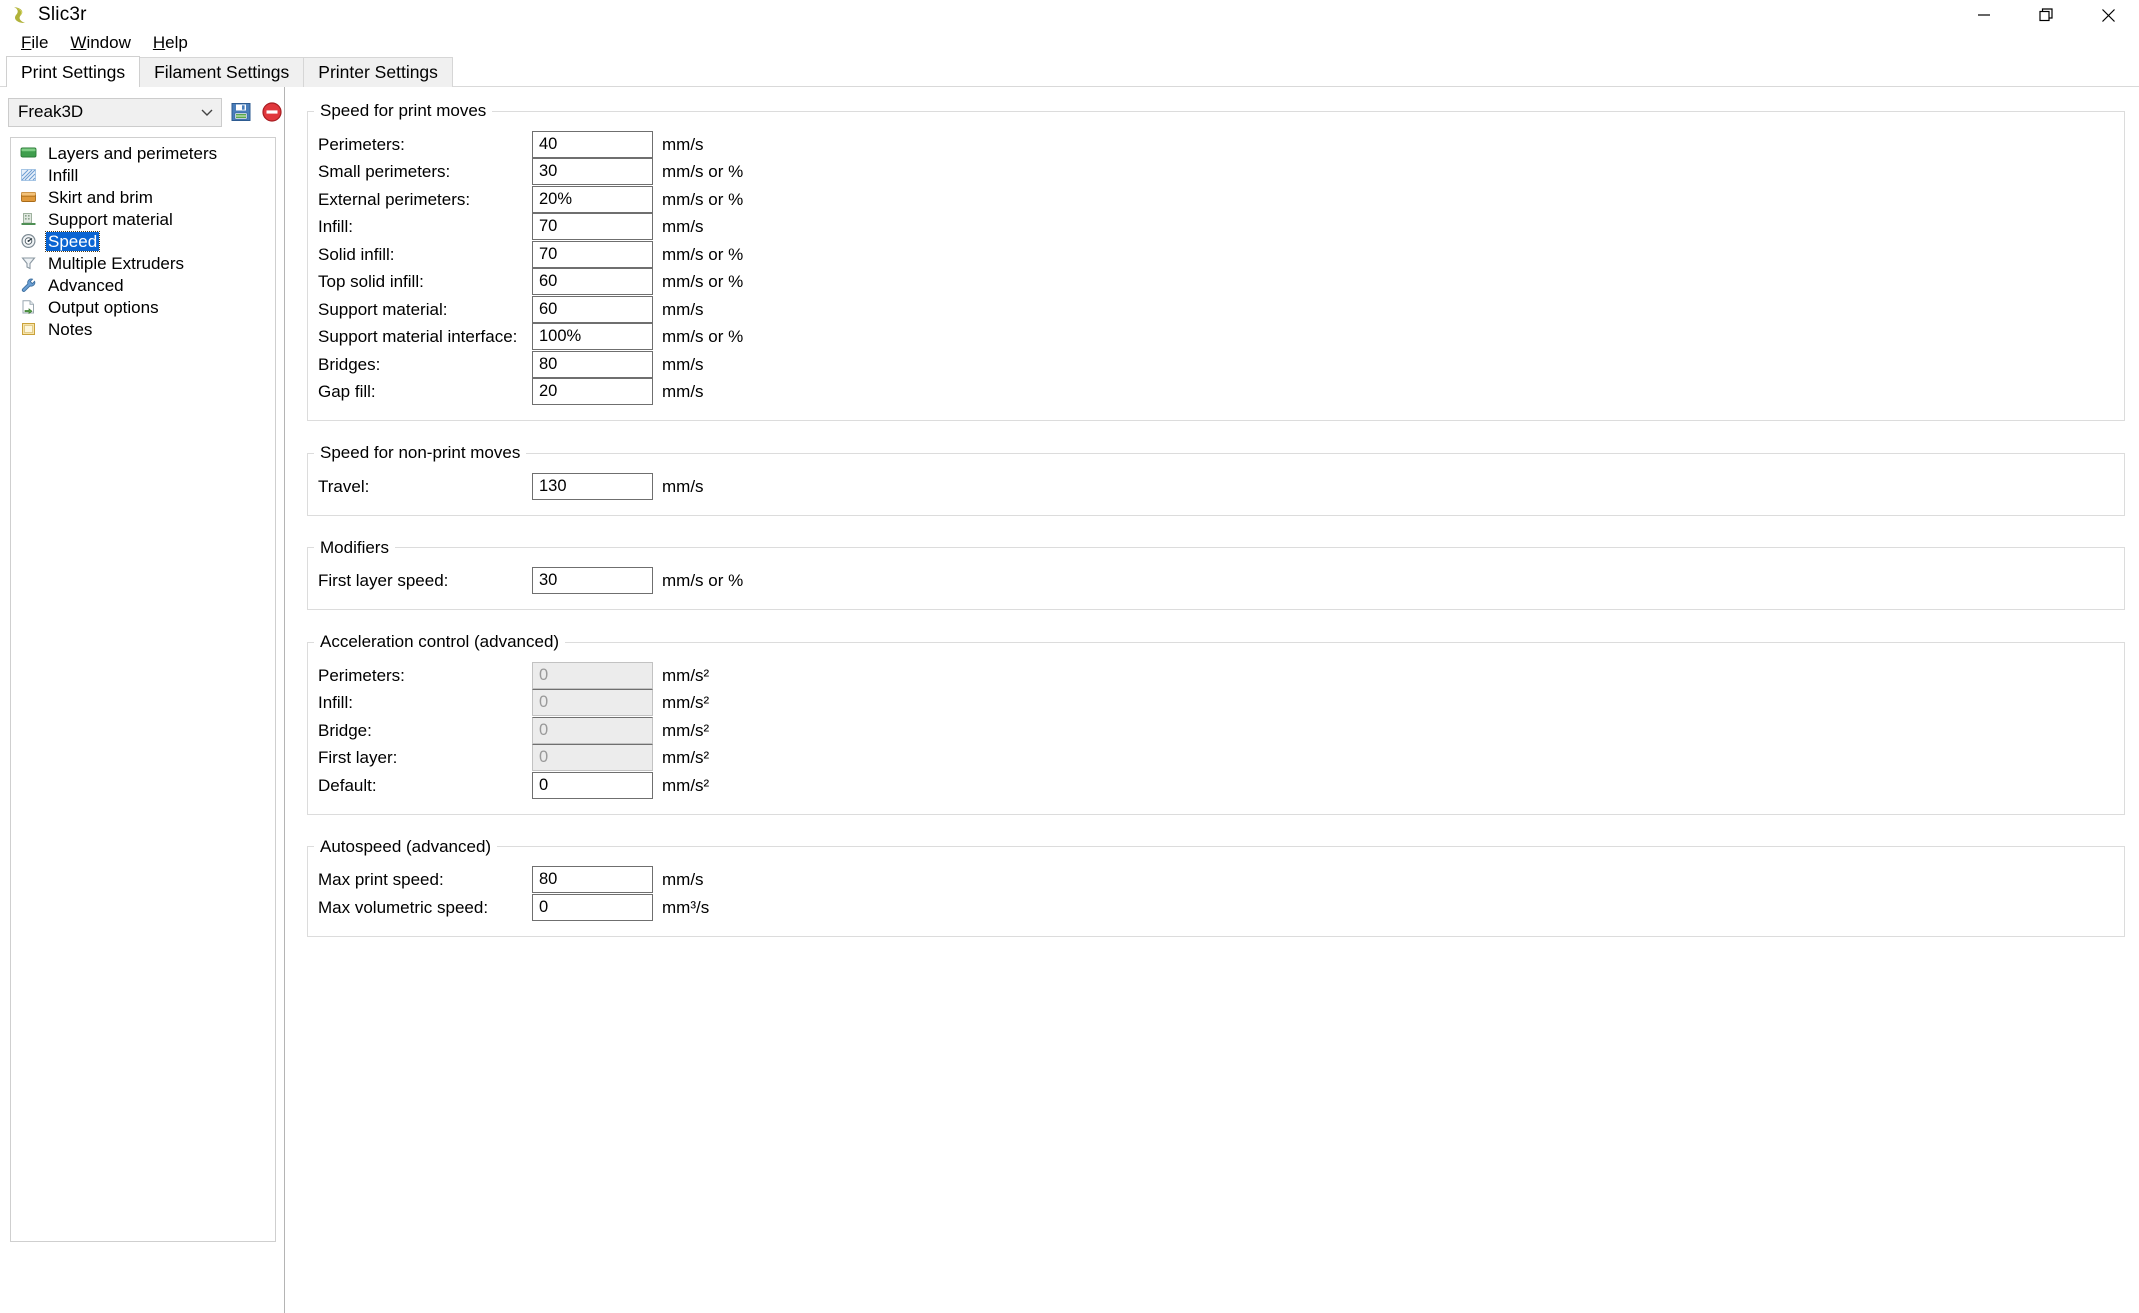  Describe the element at coordinates (592, 758) in the screenshot. I see `accel-first-layer-input: 0` at that location.